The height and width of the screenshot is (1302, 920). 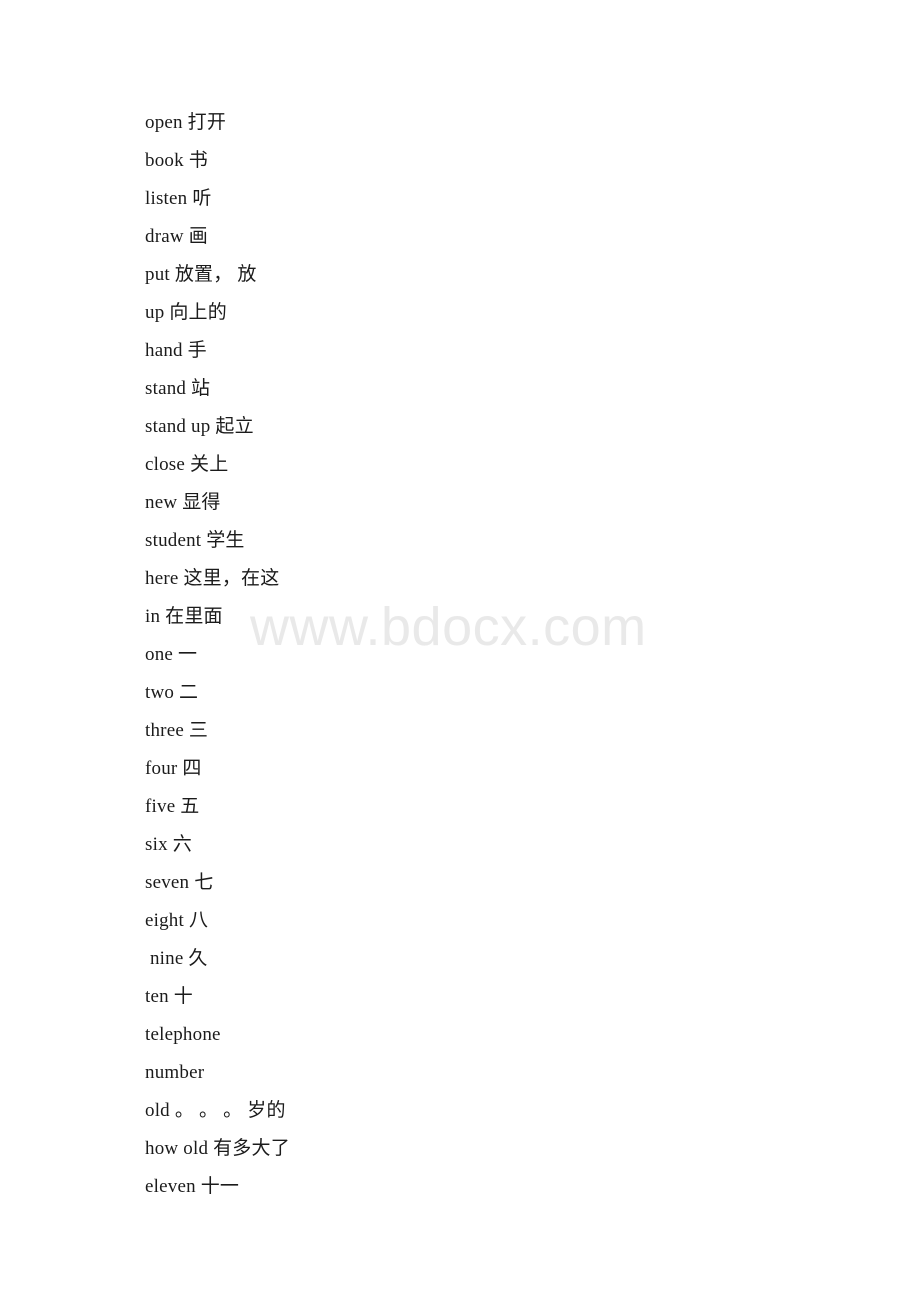 What do you see at coordinates (177, 730) in the screenshot?
I see `list-item: three 三` at bounding box center [177, 730].